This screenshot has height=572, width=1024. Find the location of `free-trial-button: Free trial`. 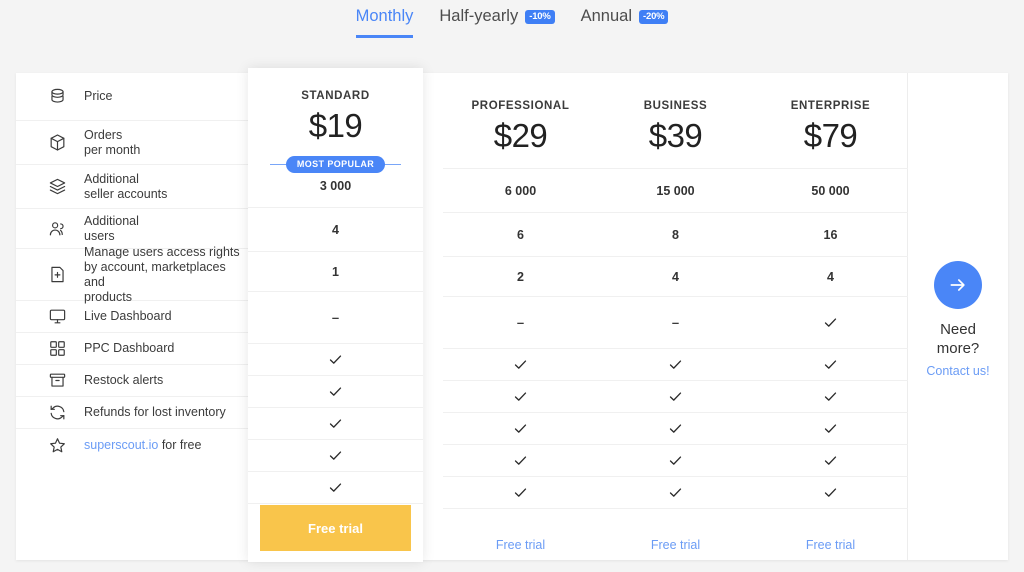

free-trial-button: Free trial is located at coordinates (335, 528).